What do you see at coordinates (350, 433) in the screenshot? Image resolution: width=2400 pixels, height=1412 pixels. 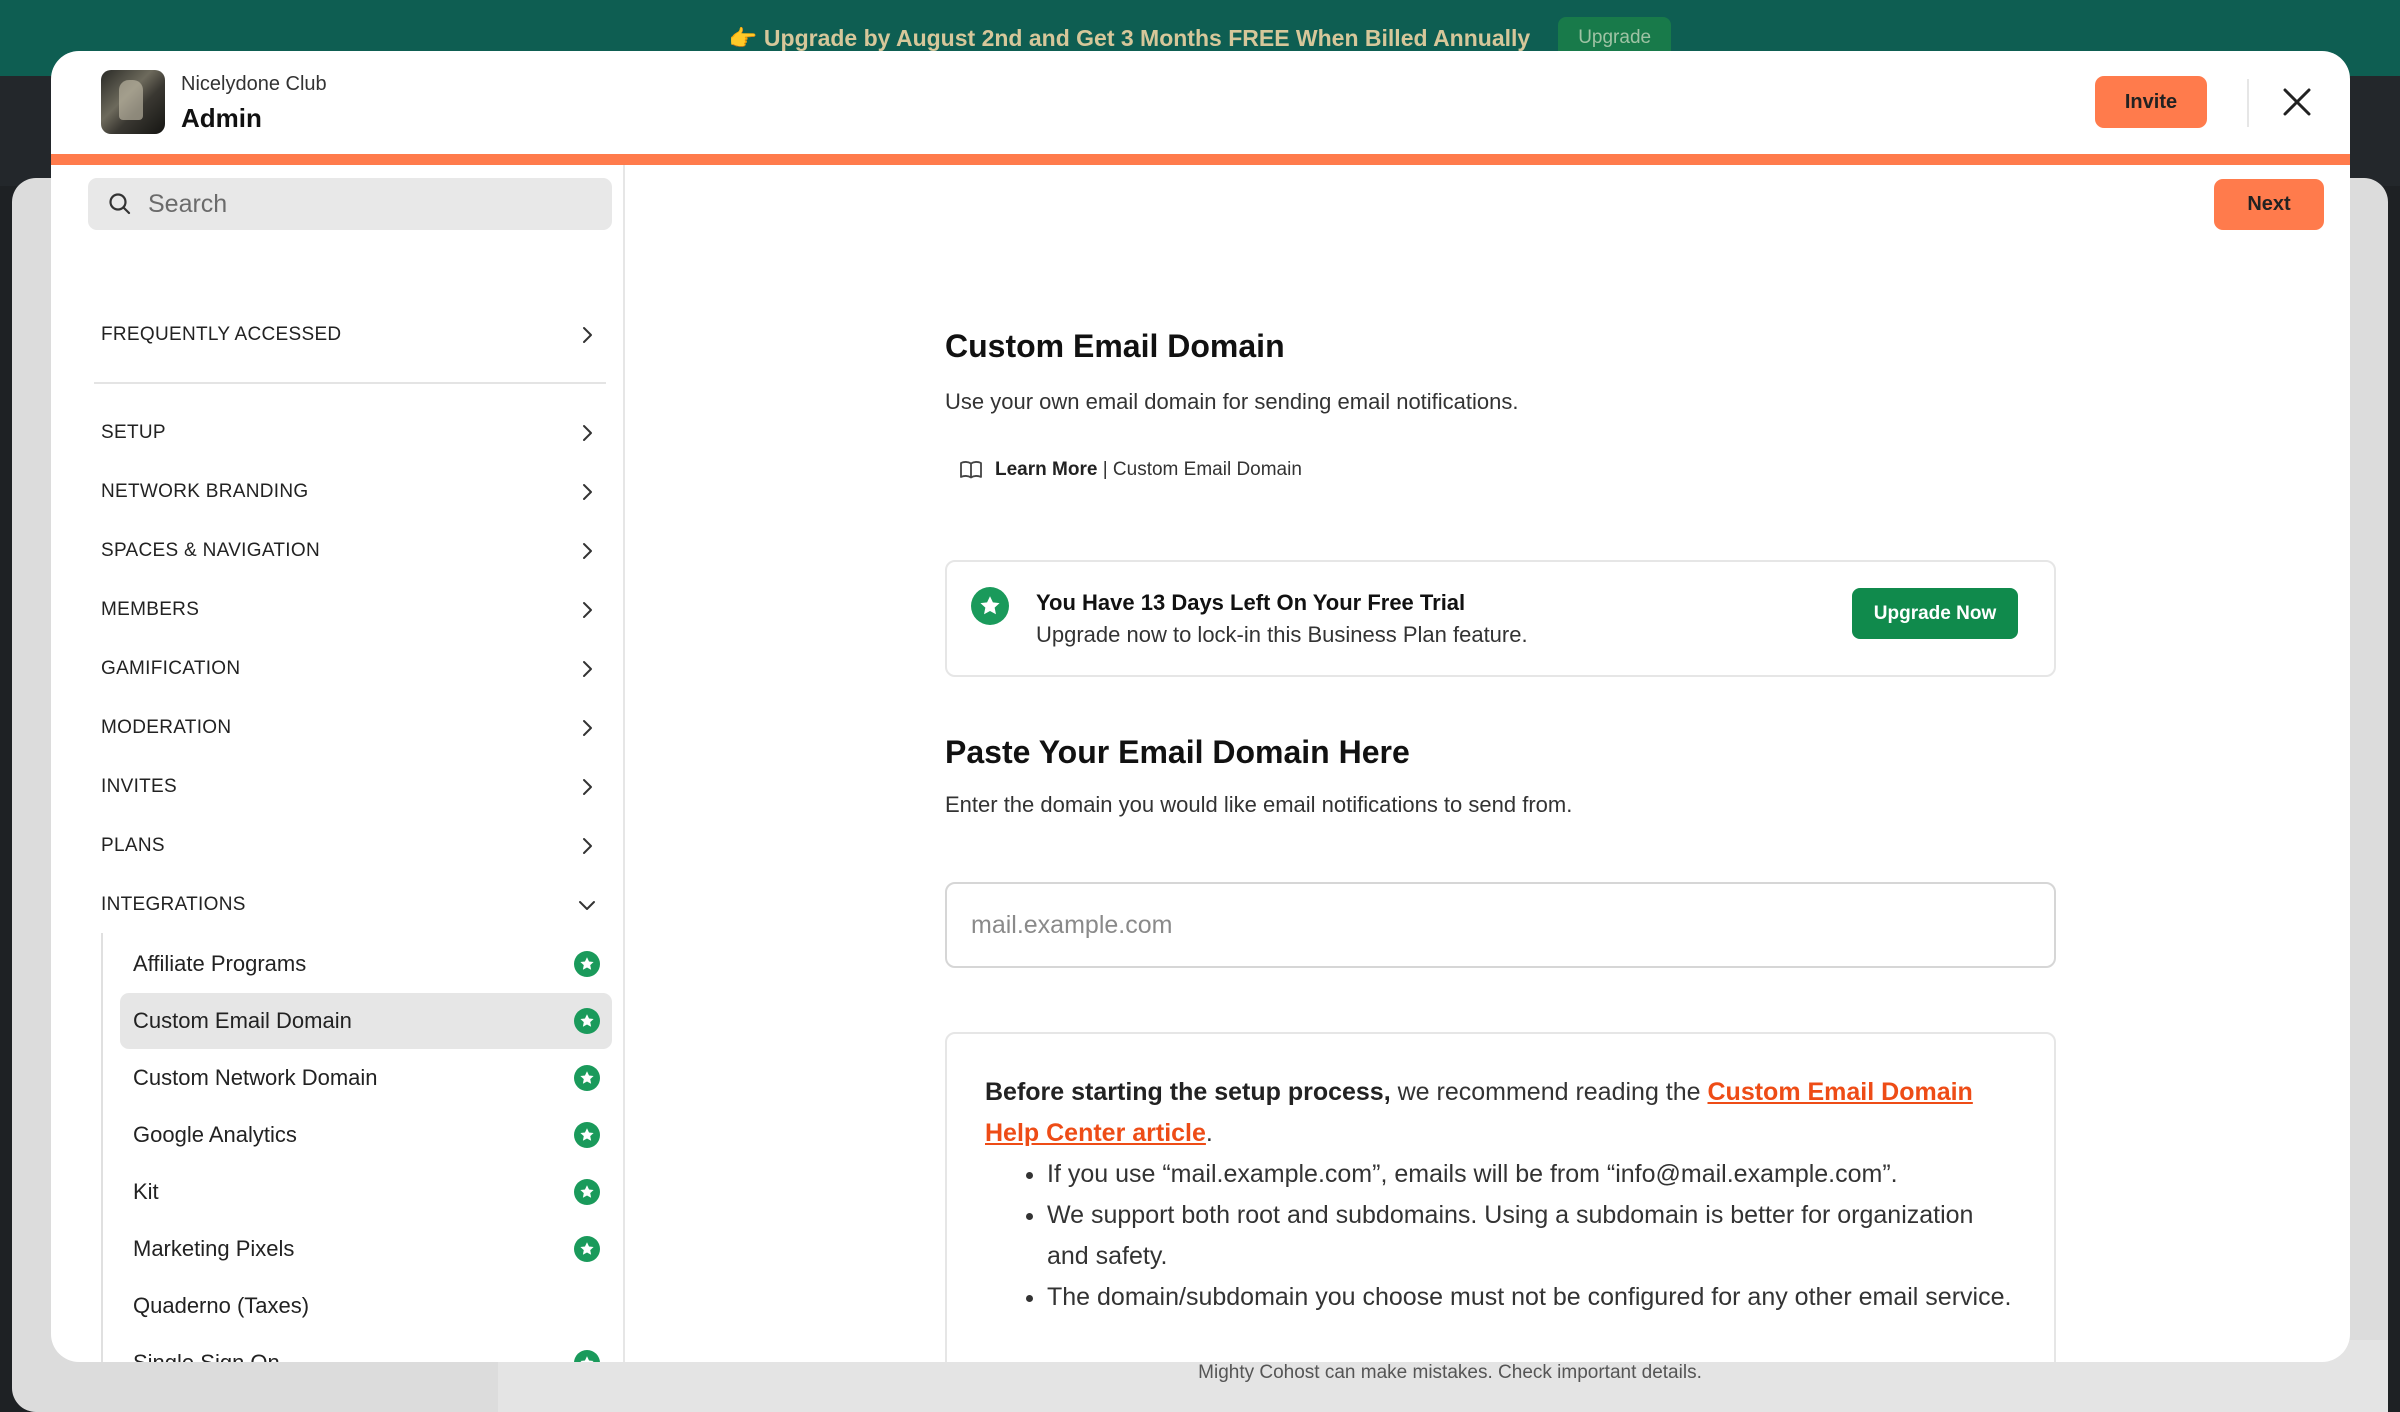 I see `sidebar-item-setup: SETUP` at bounding box center [350, 433].